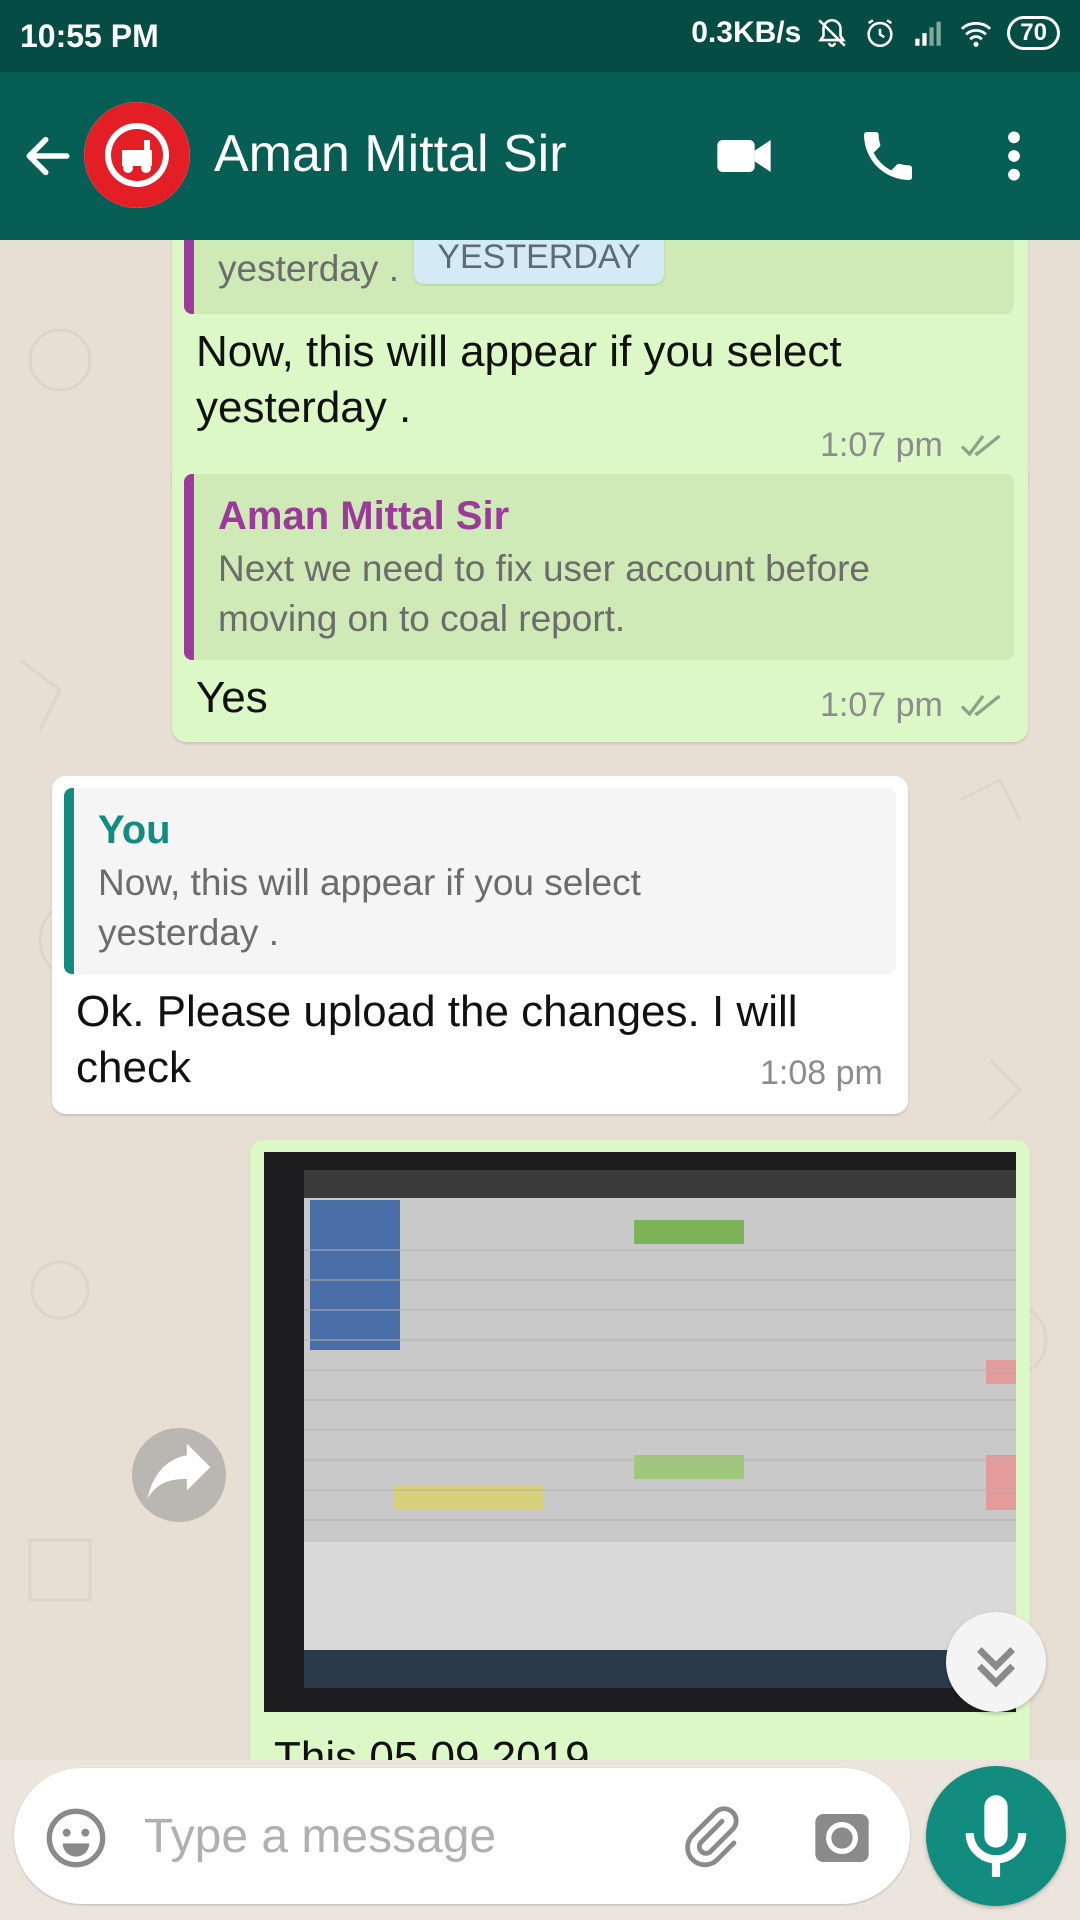  Describe the element at coordinates (232, 697) in the screenshot. I see `message-text: Yes` at that location.